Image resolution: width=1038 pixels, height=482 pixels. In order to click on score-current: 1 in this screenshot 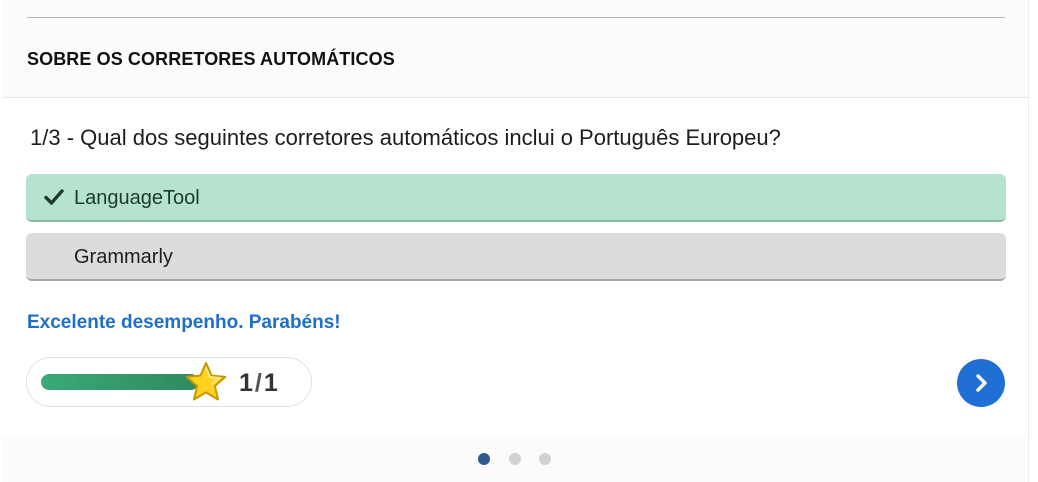, I will do `click(246, 383)`.